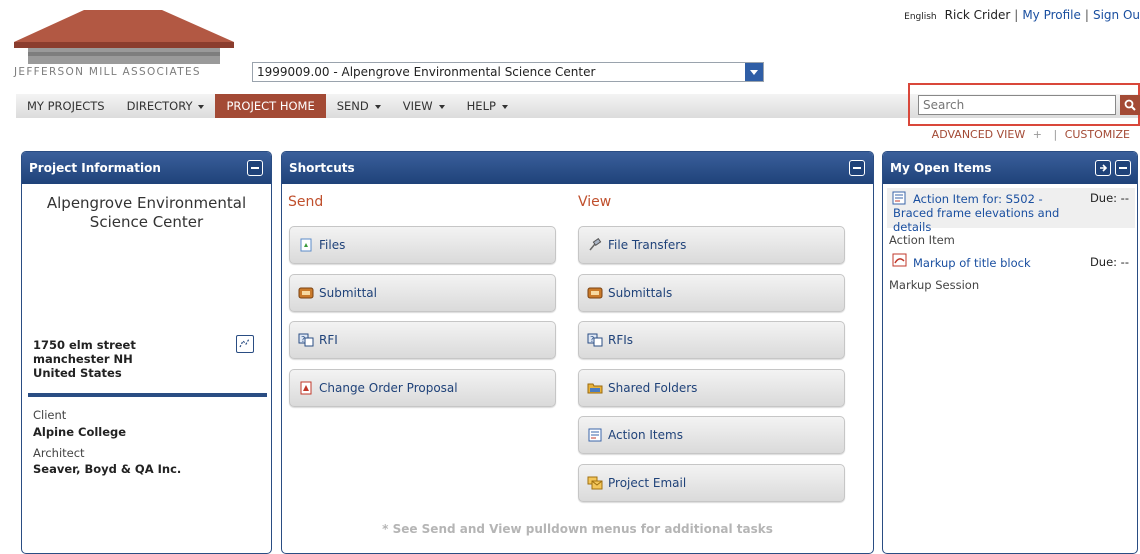  Describe the element at coordinates (711, 245) in the screenshot. I see `view-file-transfers-button: File Transfers` at that location.